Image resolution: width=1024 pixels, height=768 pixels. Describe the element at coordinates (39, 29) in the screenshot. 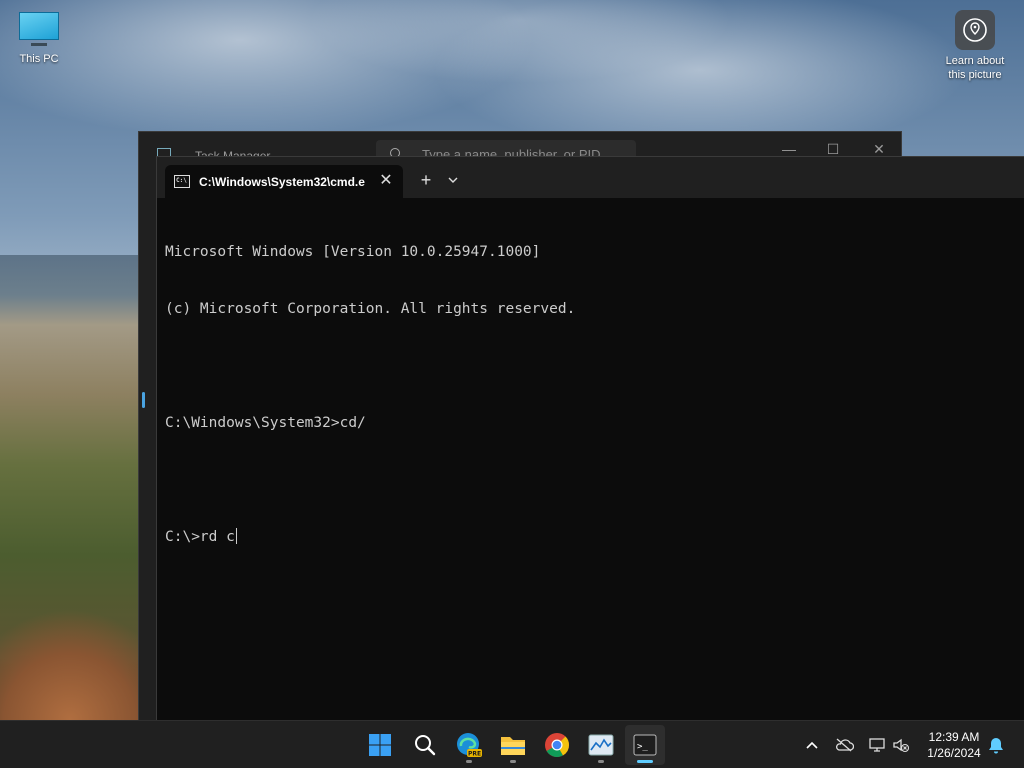

I see `monitor-icon` at that location.